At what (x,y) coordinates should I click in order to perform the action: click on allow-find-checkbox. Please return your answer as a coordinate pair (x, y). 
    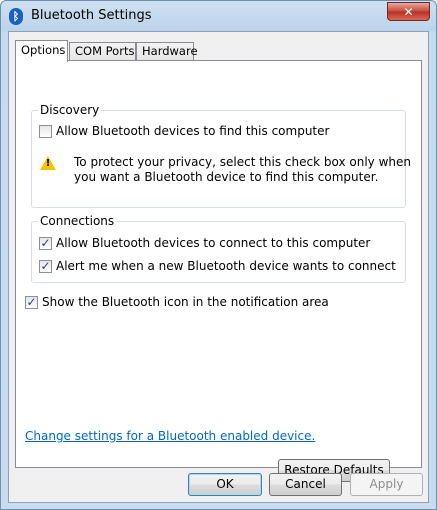
    Looking at the image, I should click on (45, 131).